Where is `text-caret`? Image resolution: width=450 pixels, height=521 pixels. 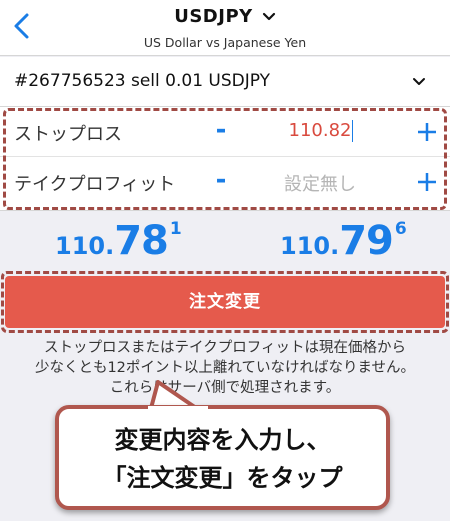 text-caret is located at coordinates (352, 131).